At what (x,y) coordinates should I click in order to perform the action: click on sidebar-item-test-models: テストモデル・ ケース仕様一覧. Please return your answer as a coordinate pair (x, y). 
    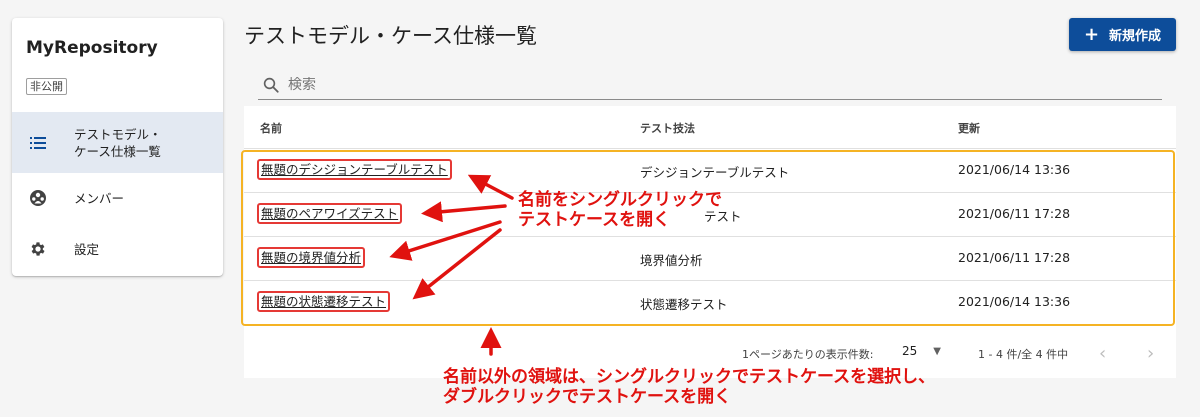
    Looking at the image, I should click on (117, 142).